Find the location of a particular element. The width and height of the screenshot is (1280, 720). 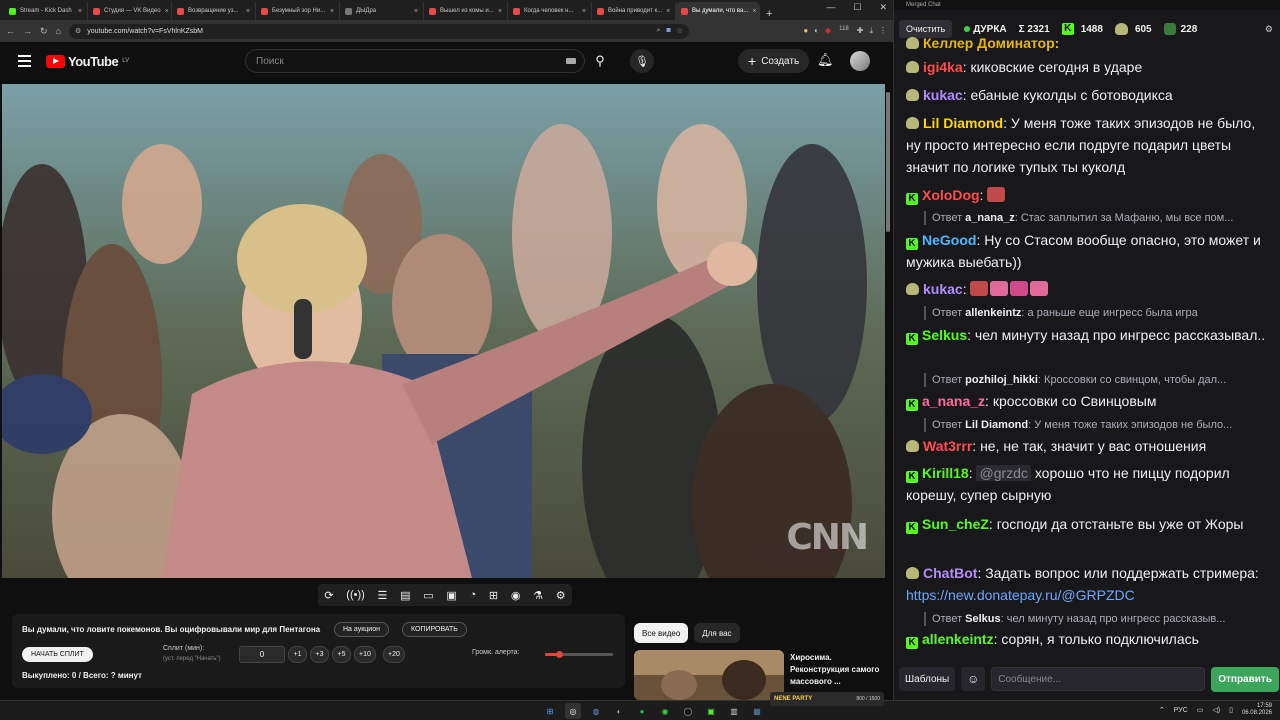

battery-icon: ▯ is located at coordinates (1231, 710).